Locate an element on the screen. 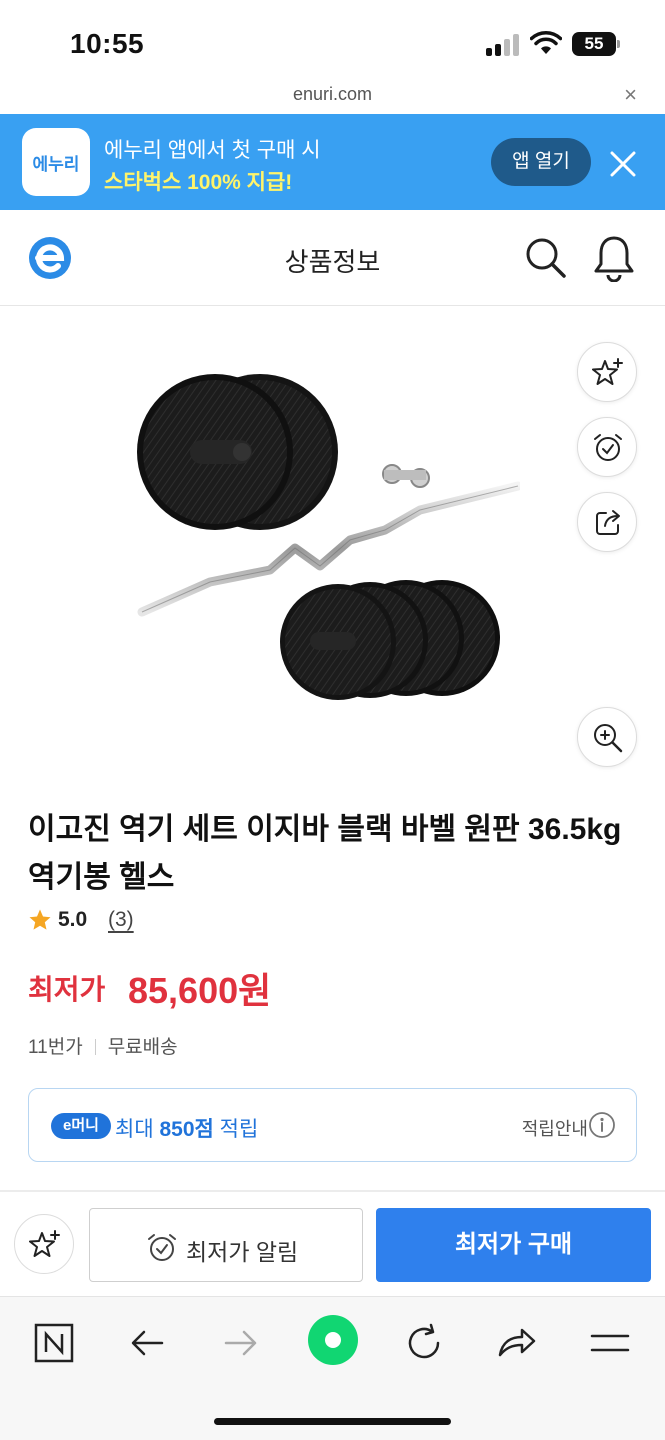 The width and height of the screenshot is (665, 1440). page-header: 상품정보 is located at coordinates (332, 258).